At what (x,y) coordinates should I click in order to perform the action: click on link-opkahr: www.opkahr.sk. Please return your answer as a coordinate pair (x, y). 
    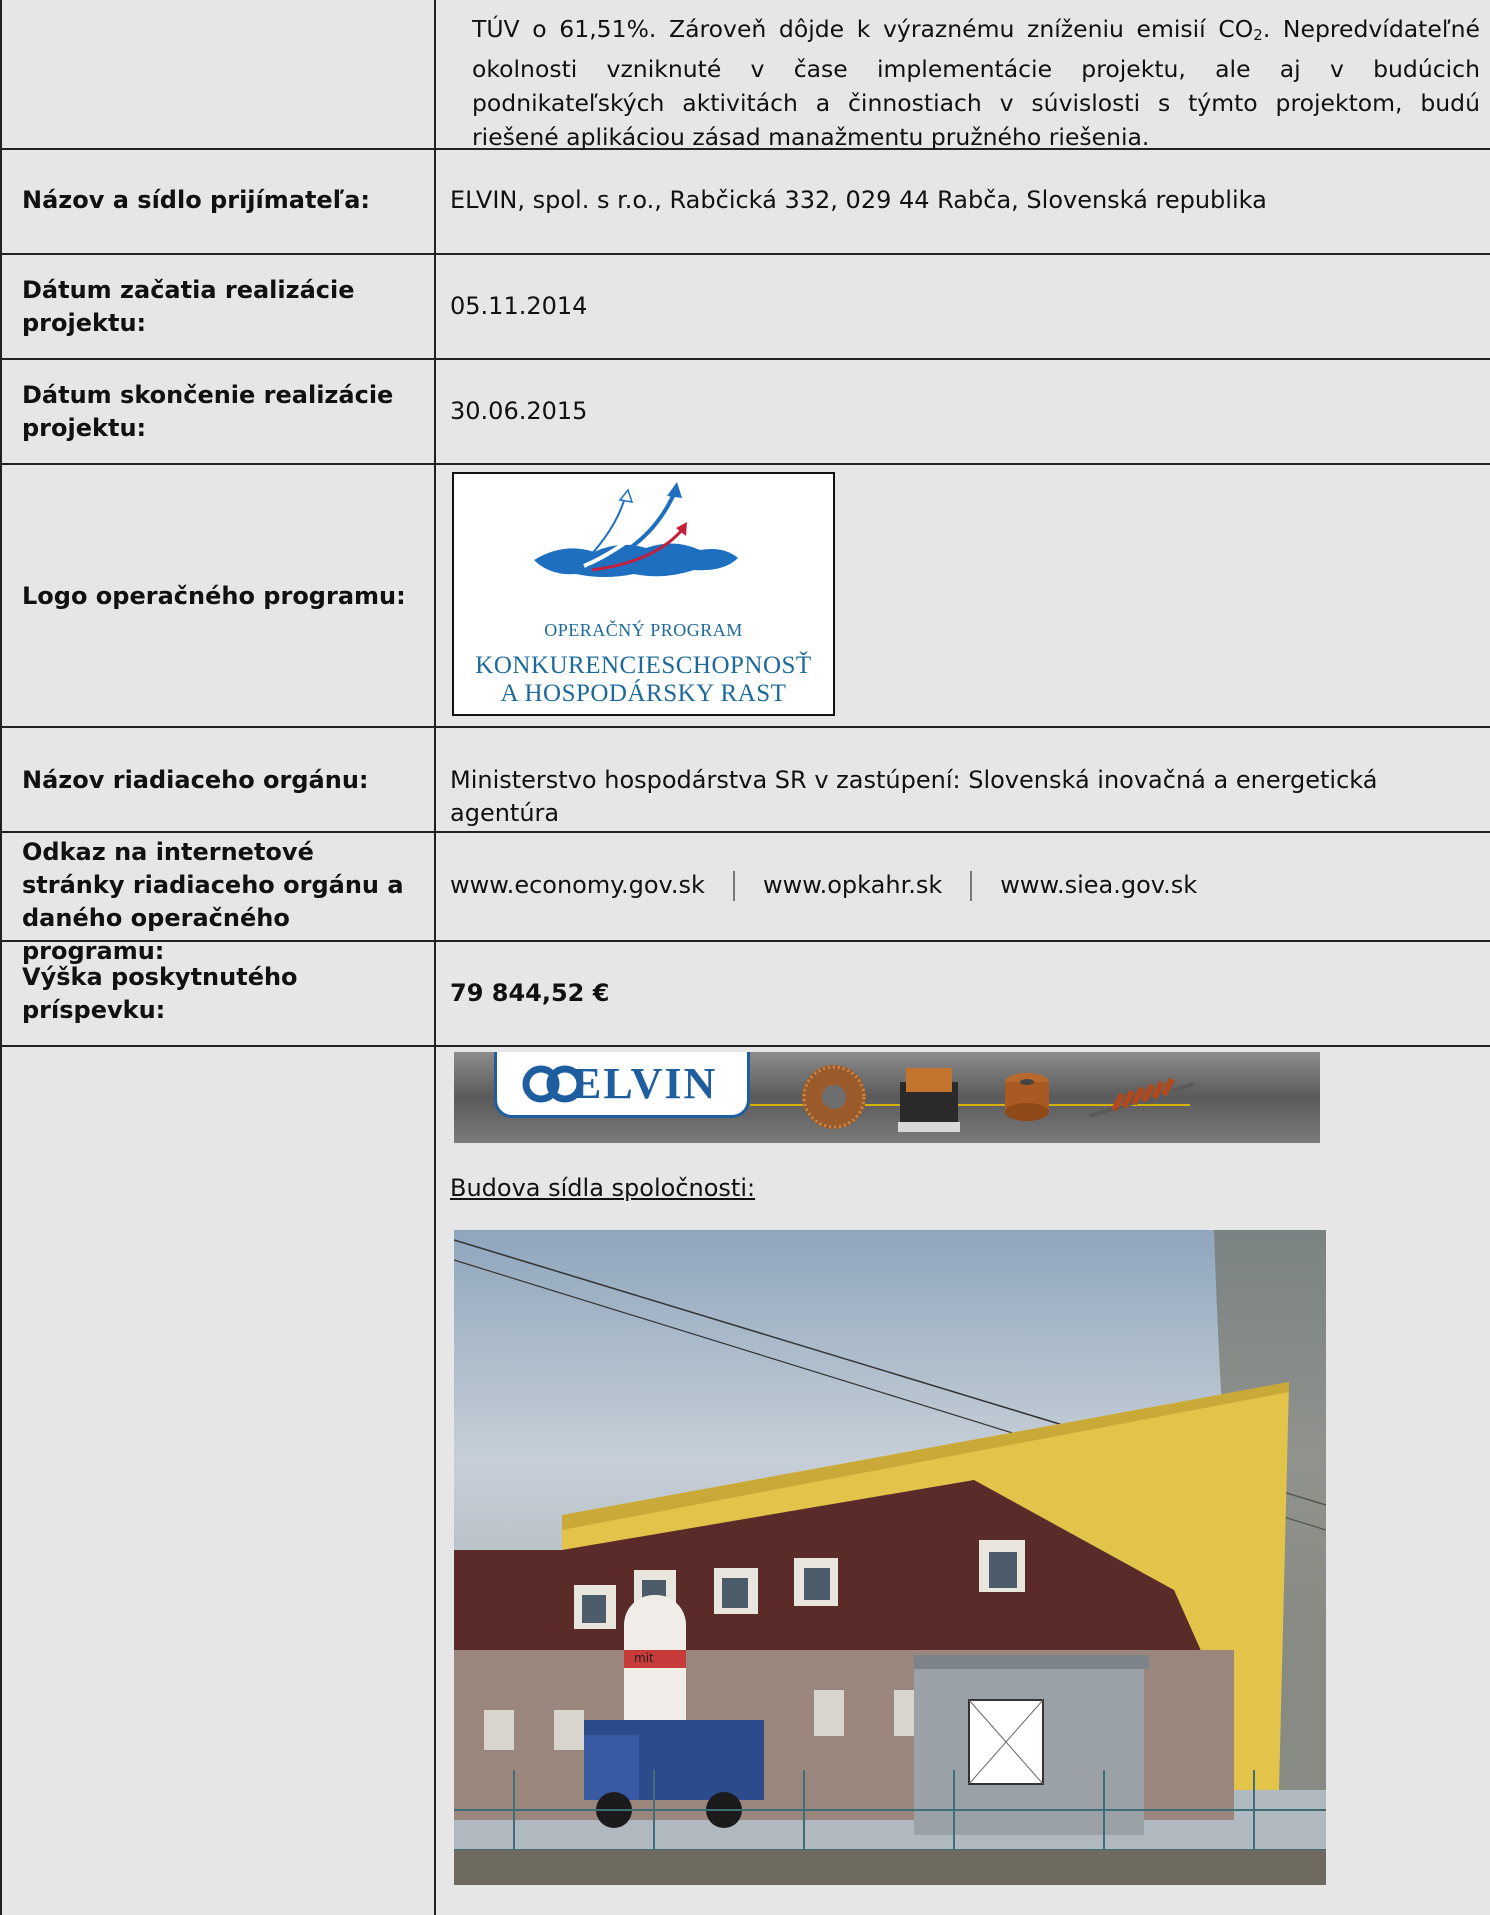
    Looking at the image, I should click on (852, 885).